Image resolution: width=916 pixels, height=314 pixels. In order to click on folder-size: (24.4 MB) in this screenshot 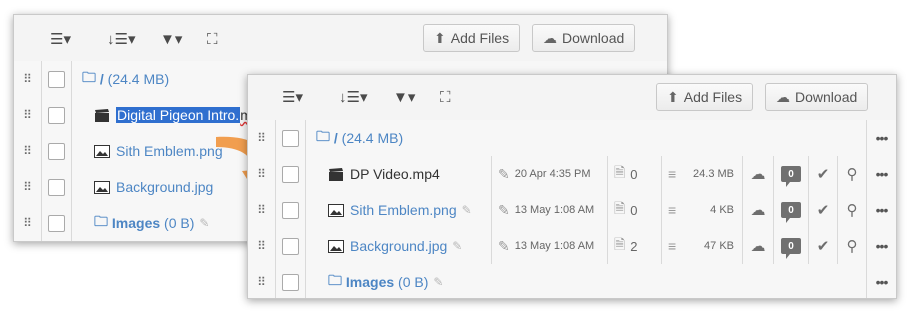, I will do `click(372, 138)`.